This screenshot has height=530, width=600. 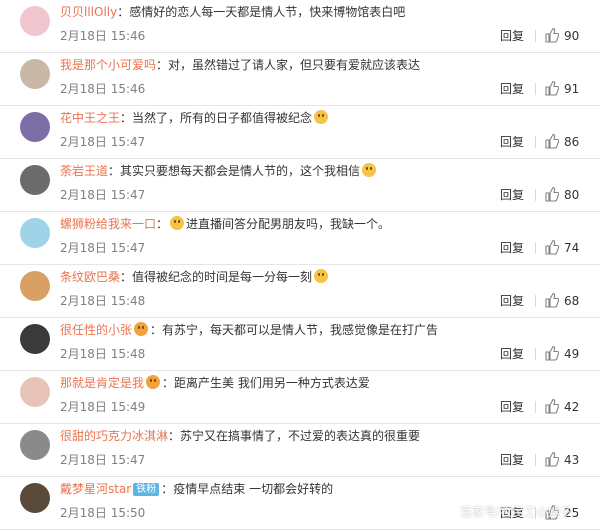 What do you see at coordinates (288, 65) in the screenshot?
I see `comment-text: ：对，虽然错过了请人家，但只要有爱就应该表达` at bounding box center [288, 65].